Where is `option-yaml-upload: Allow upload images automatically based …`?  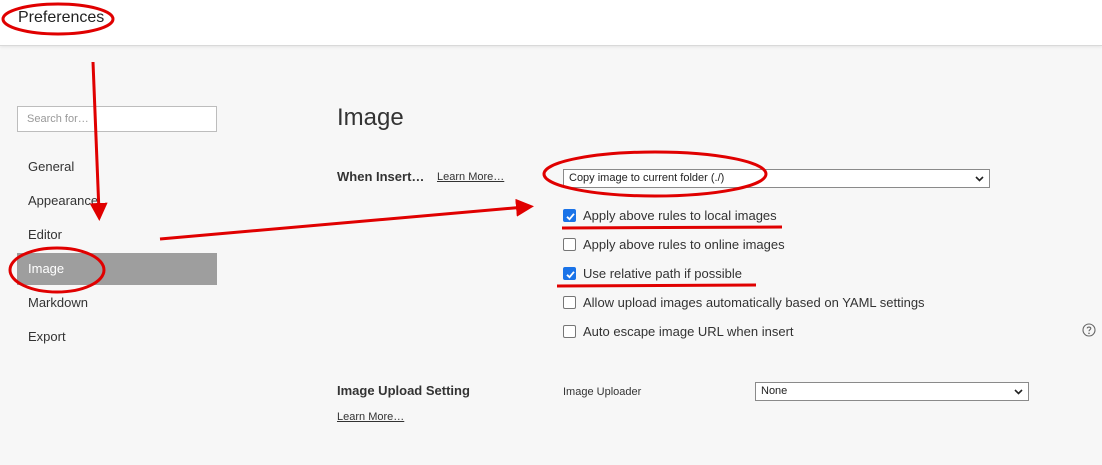
option-yaml-upload: Allow upload images automatically based … is located at coordinates (744, 302).